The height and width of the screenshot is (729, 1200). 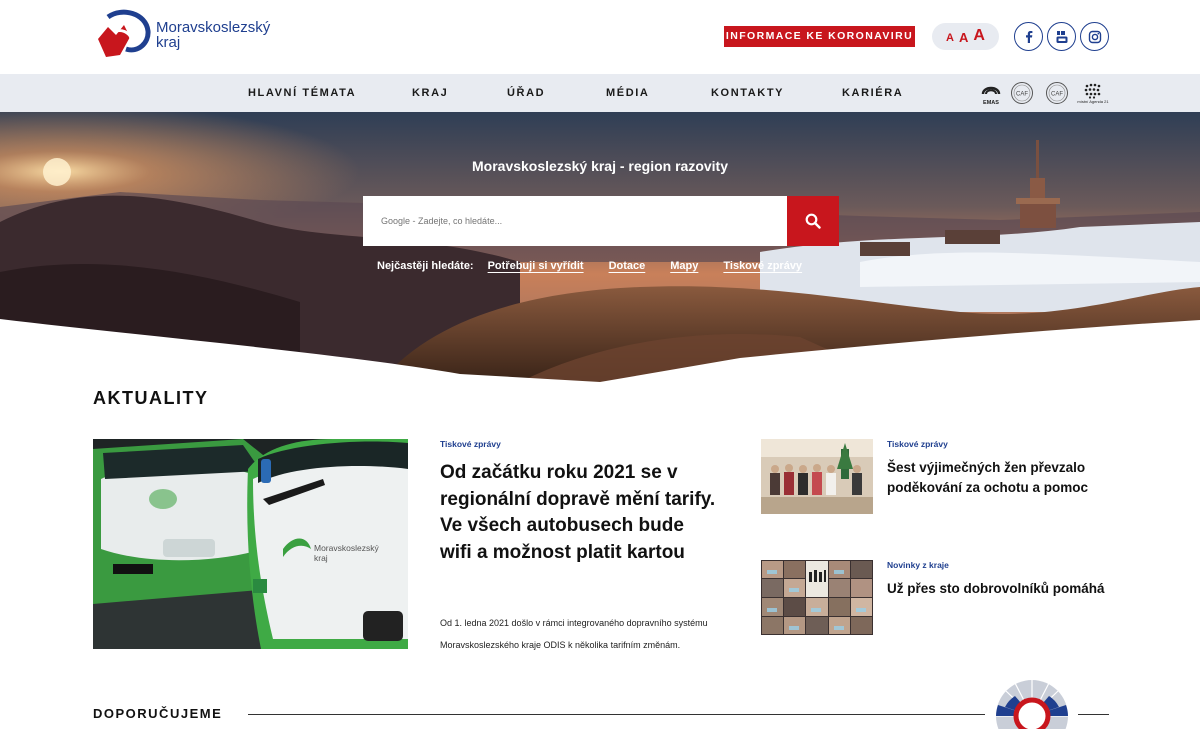 What do you see at coordinates (536, 266) in the screenshot?
I see `frequent-link-potrebuji-si-vyridit: Potřebuji si vyřídit` at bounding box center [536, 266].